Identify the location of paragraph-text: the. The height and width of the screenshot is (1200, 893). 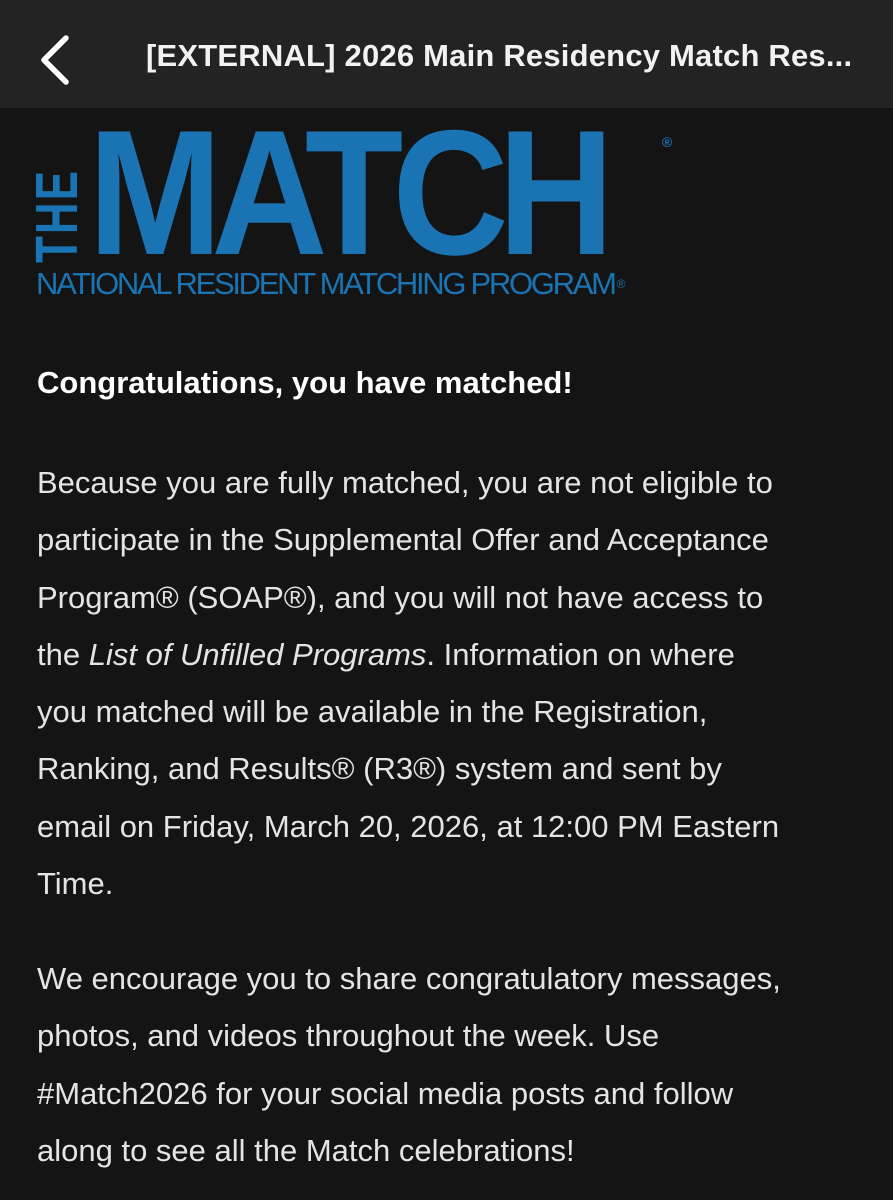
(63, 654).